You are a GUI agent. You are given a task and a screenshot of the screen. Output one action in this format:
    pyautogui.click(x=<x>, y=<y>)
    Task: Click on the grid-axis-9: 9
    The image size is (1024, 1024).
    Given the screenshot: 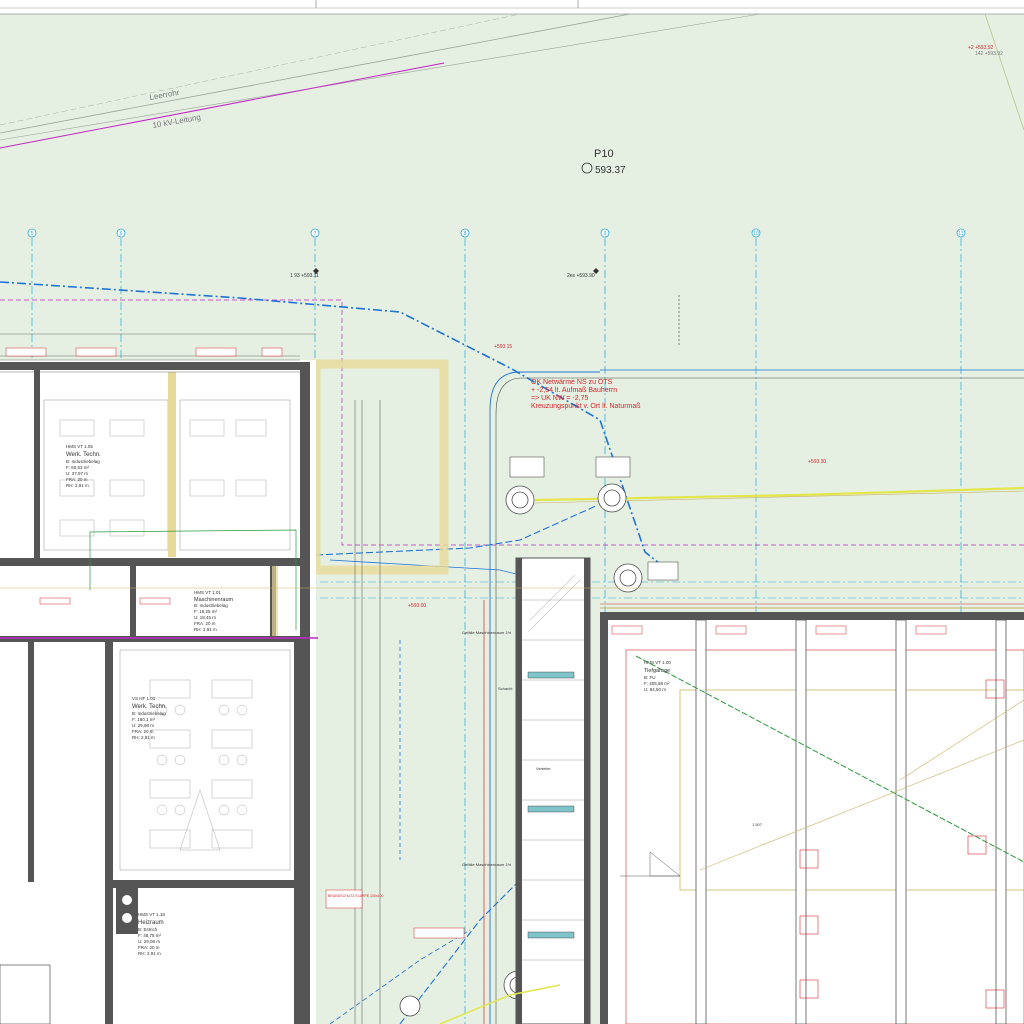 What is the action you would take?
    pyautogui.click(x=605, y=234)
    